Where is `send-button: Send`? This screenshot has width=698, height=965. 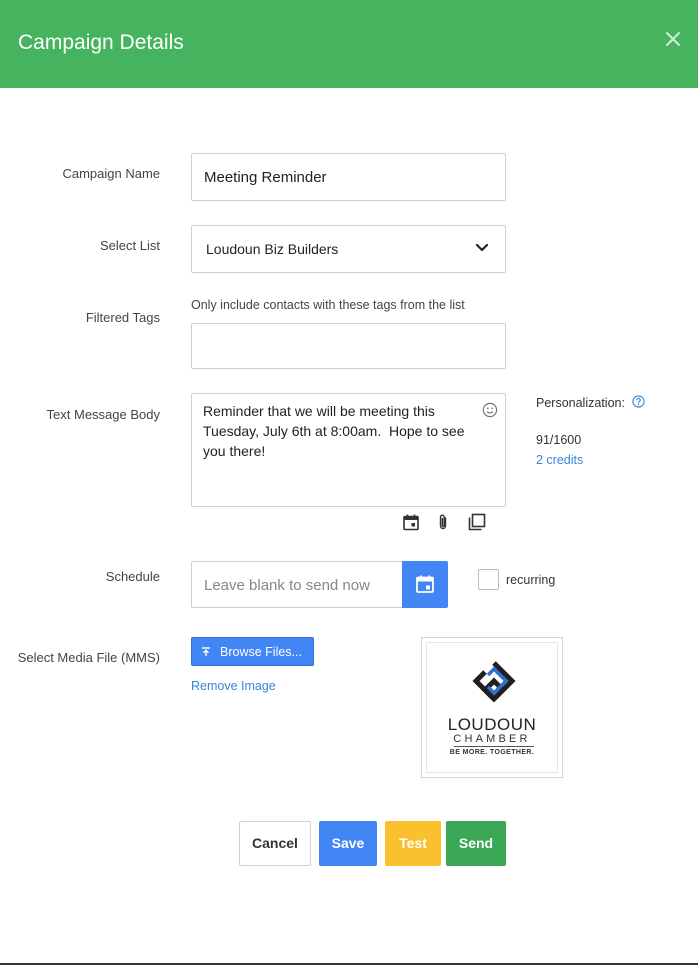 send-button: Send is located at coordinates (476, 843).